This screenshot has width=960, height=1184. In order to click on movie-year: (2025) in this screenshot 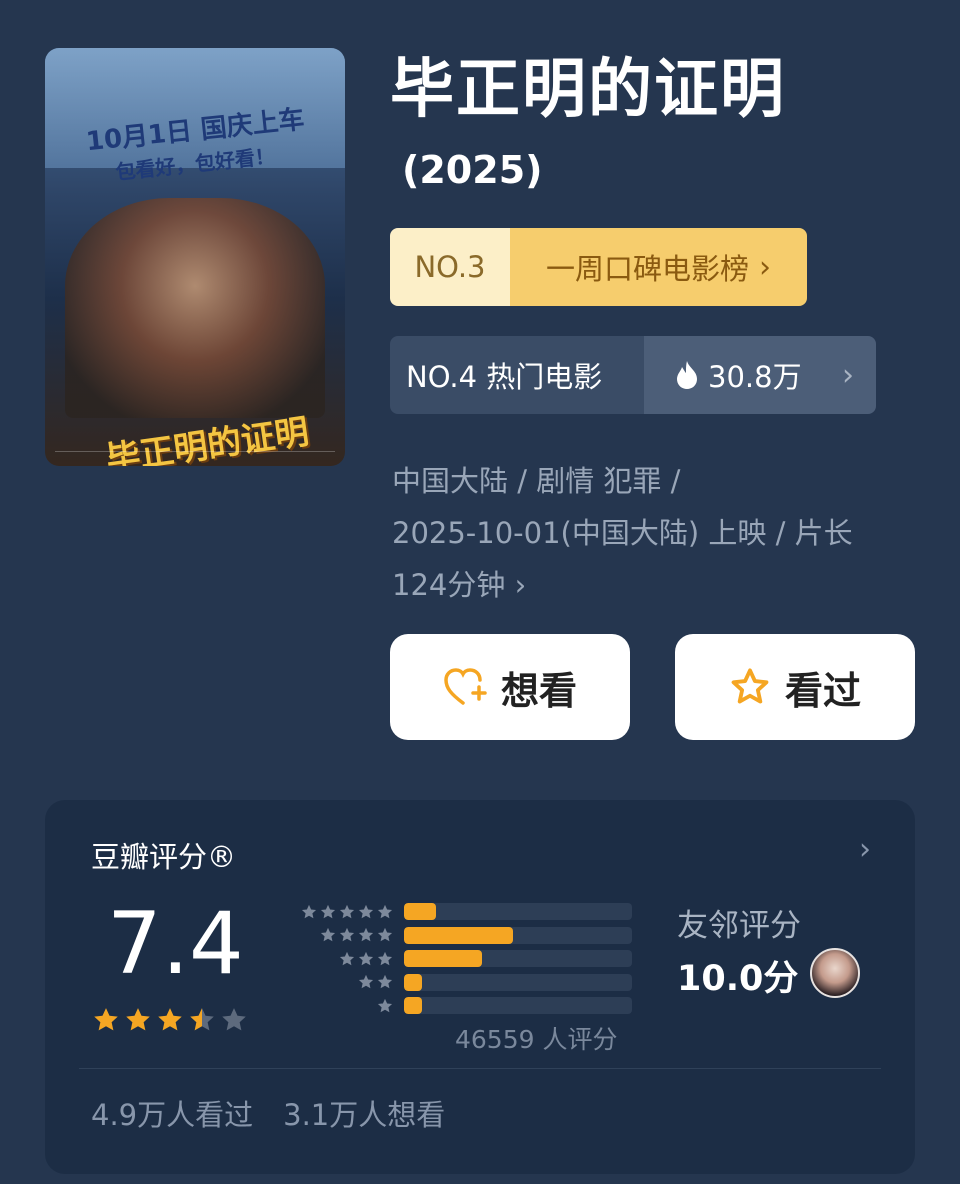, I will do `click(472, 170)`.